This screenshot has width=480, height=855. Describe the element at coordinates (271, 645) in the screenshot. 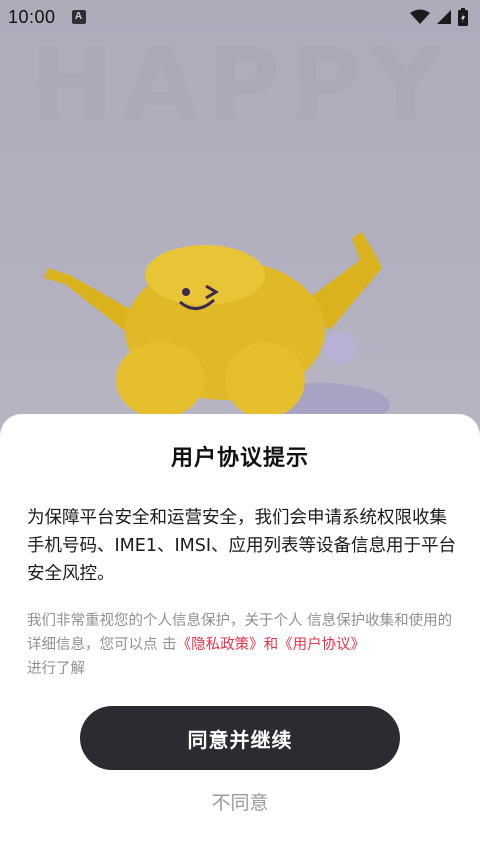

I see `note-connector: 和` at that location.